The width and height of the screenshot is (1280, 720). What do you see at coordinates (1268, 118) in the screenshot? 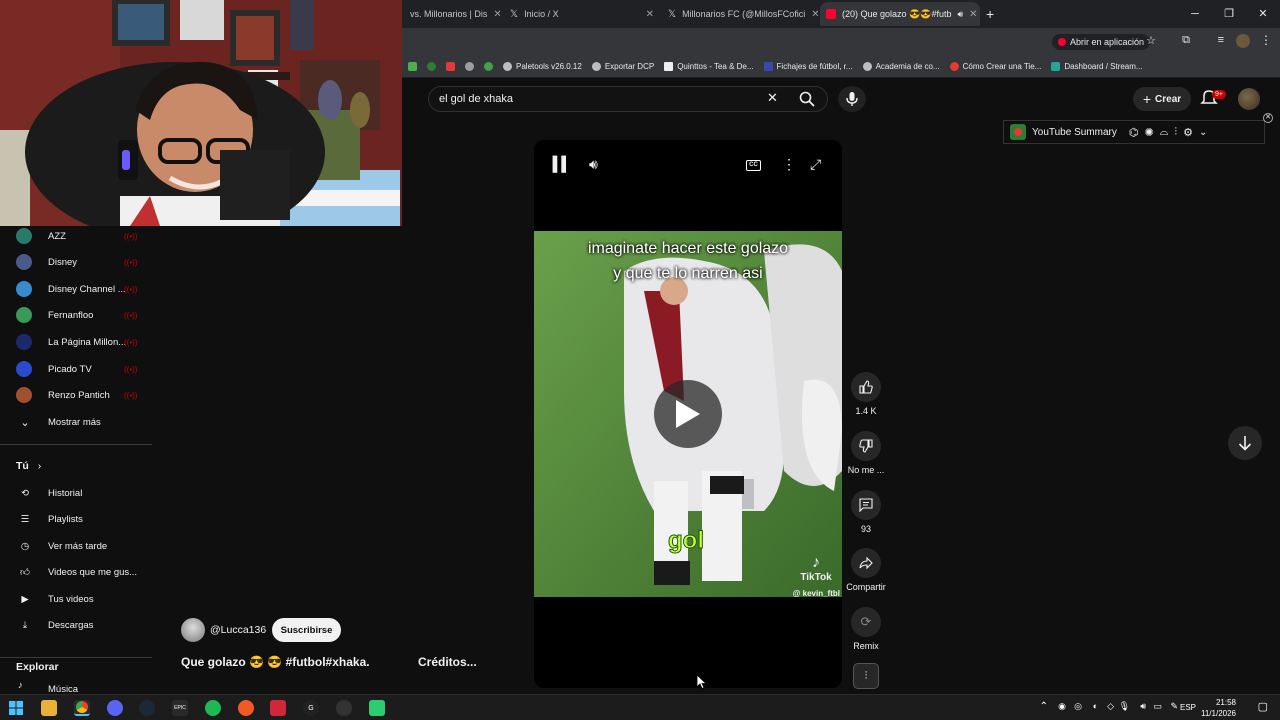
I see `close-summary-icon: ✕` at bounding box center [1268, 118].